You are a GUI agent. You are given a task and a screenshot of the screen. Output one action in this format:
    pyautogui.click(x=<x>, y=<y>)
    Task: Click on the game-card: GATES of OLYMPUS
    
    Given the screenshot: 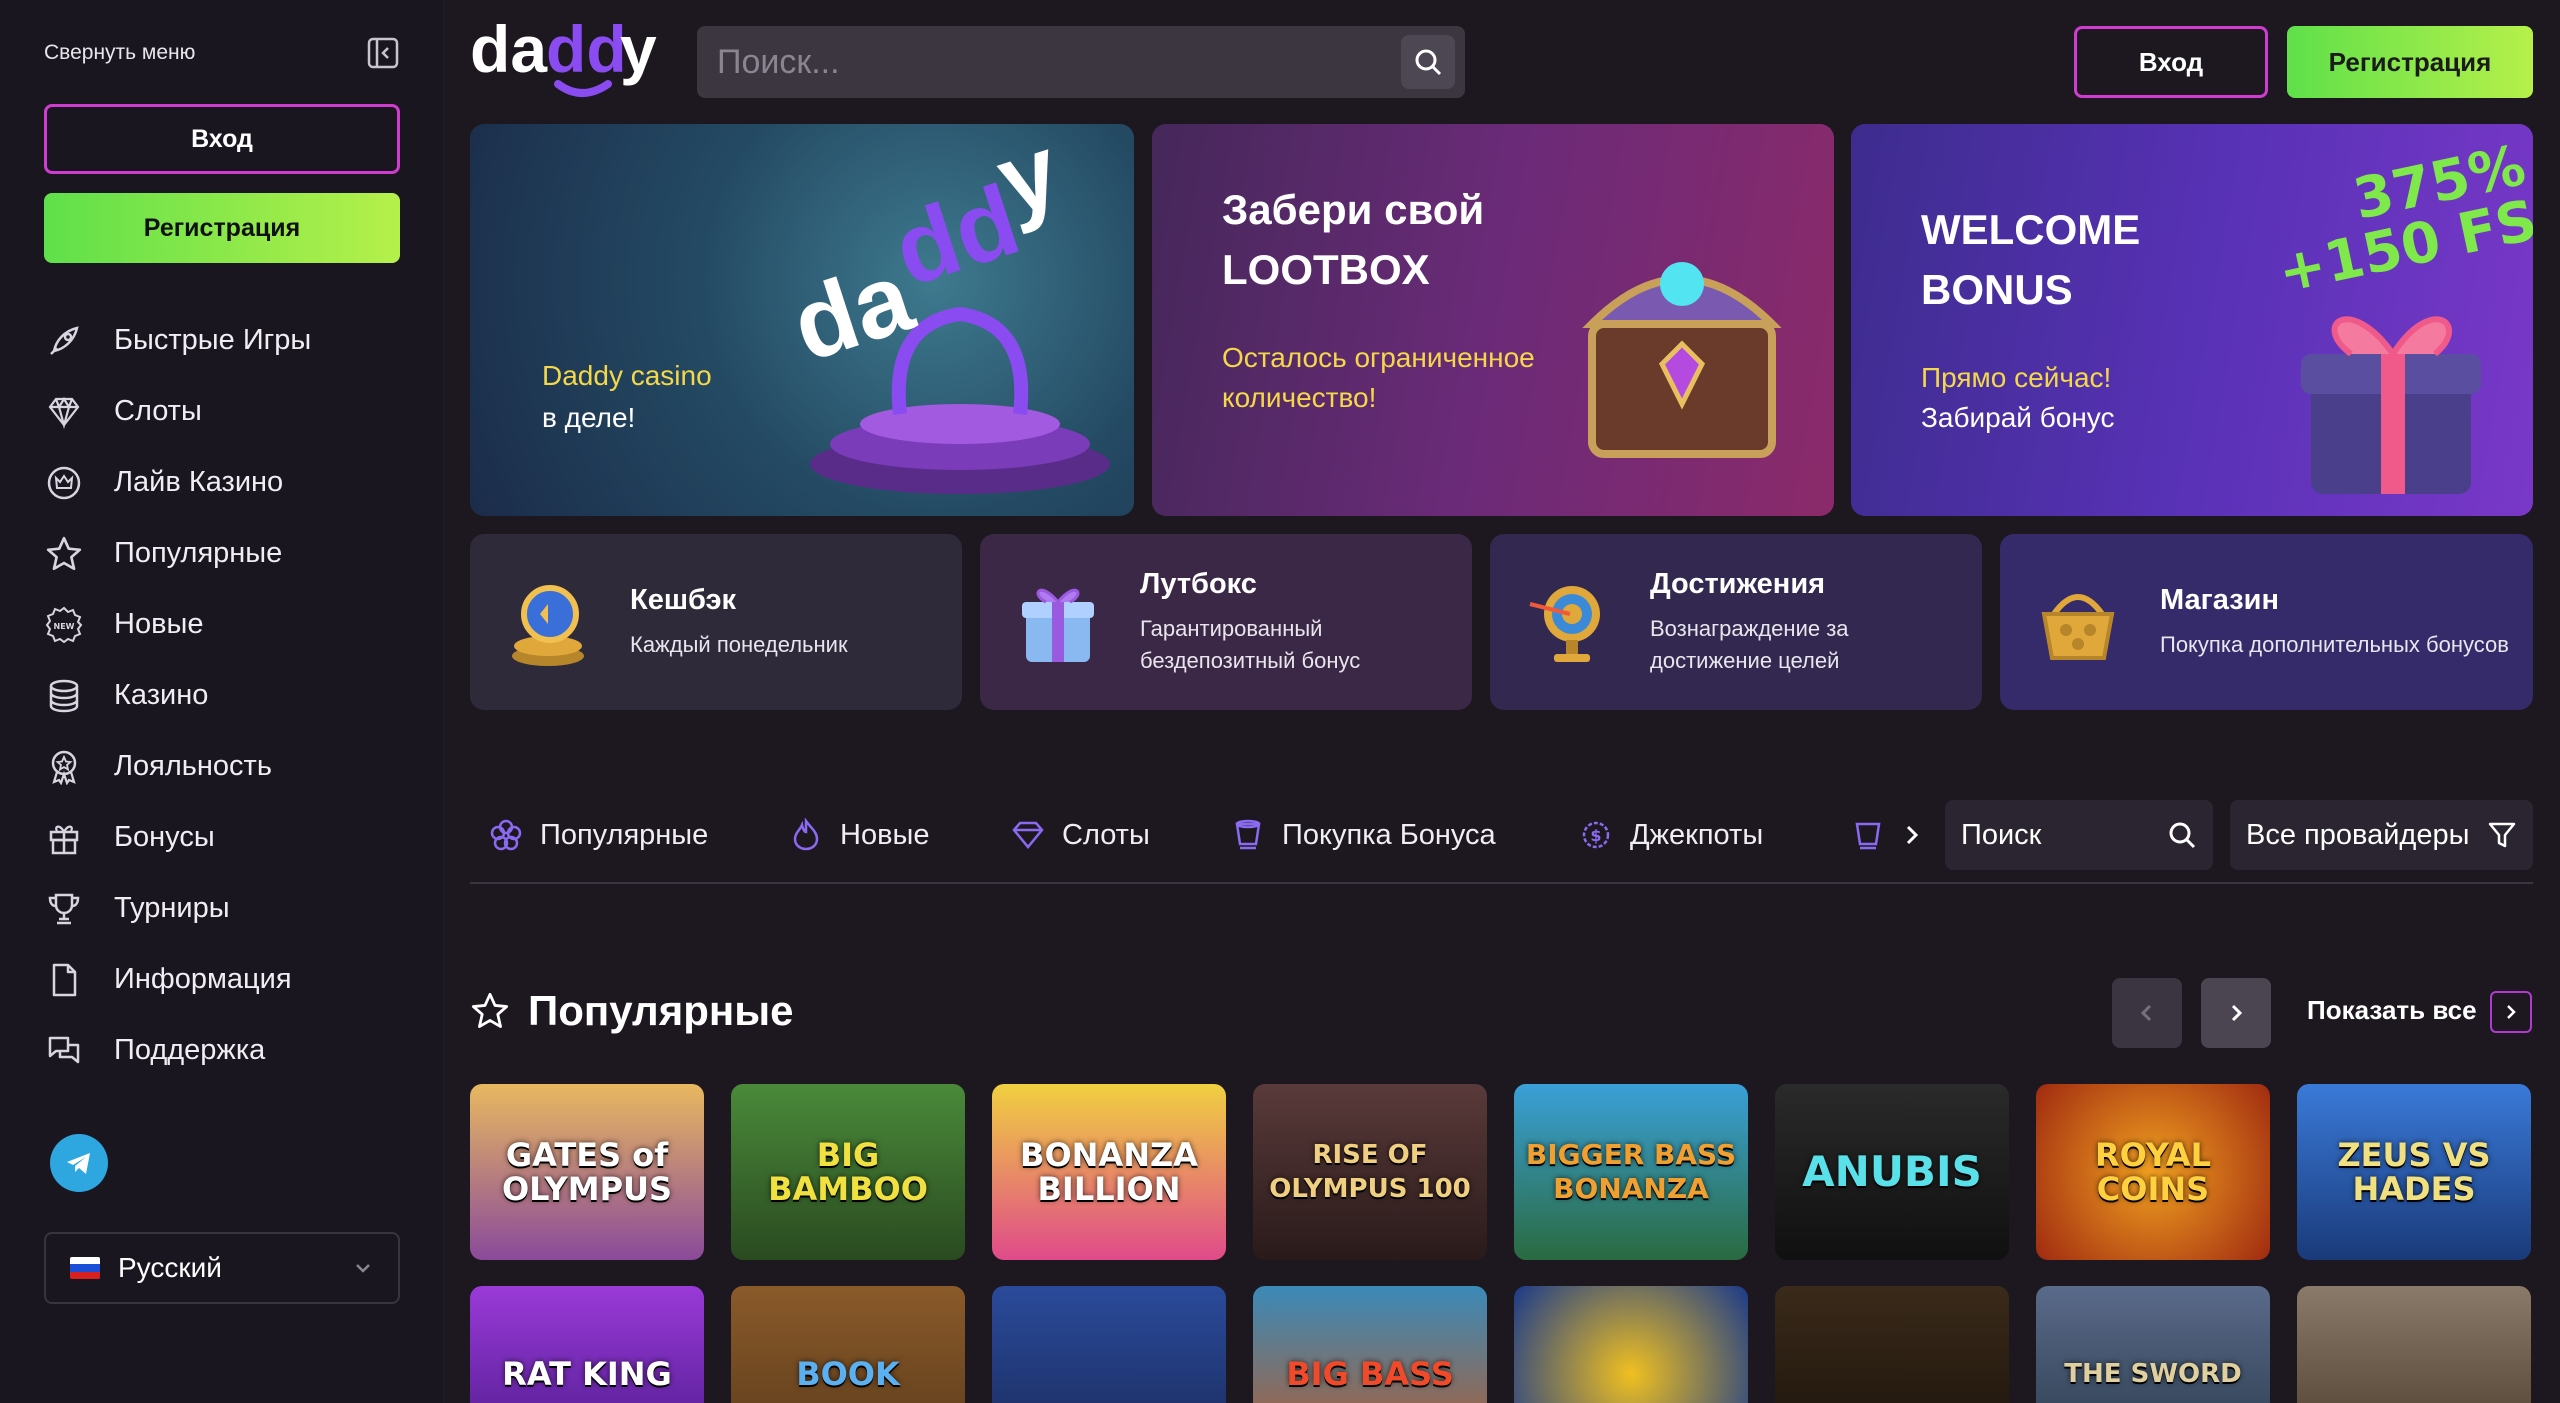 What is the action you would take?
    pyautogui.click(x=587, y=1172)
    